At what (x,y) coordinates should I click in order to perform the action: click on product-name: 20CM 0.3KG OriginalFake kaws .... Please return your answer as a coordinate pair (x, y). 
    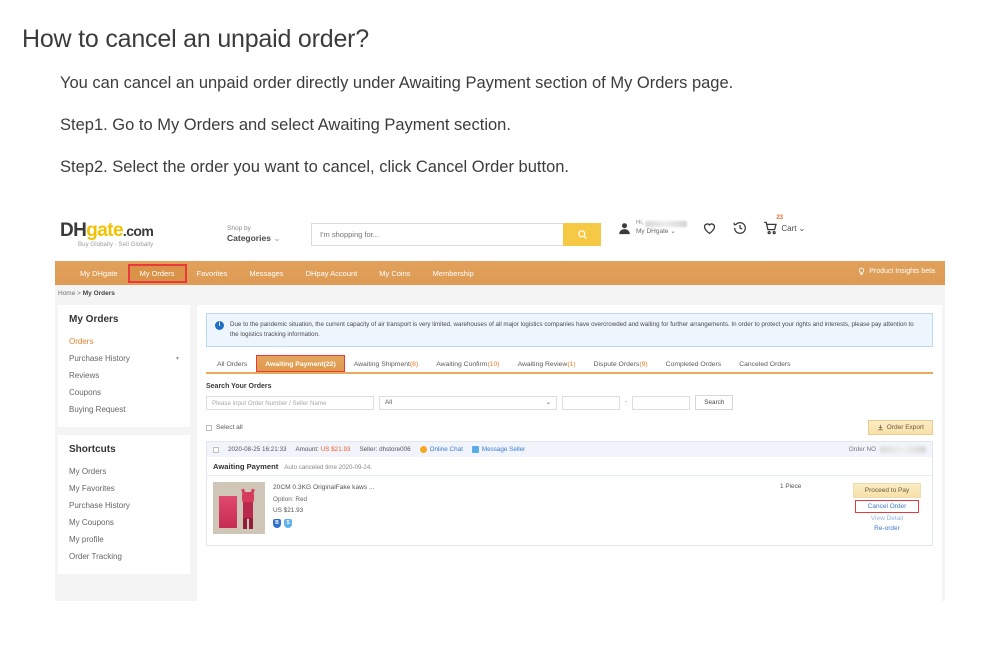
    Looking at the image, I should click on (522, 488).